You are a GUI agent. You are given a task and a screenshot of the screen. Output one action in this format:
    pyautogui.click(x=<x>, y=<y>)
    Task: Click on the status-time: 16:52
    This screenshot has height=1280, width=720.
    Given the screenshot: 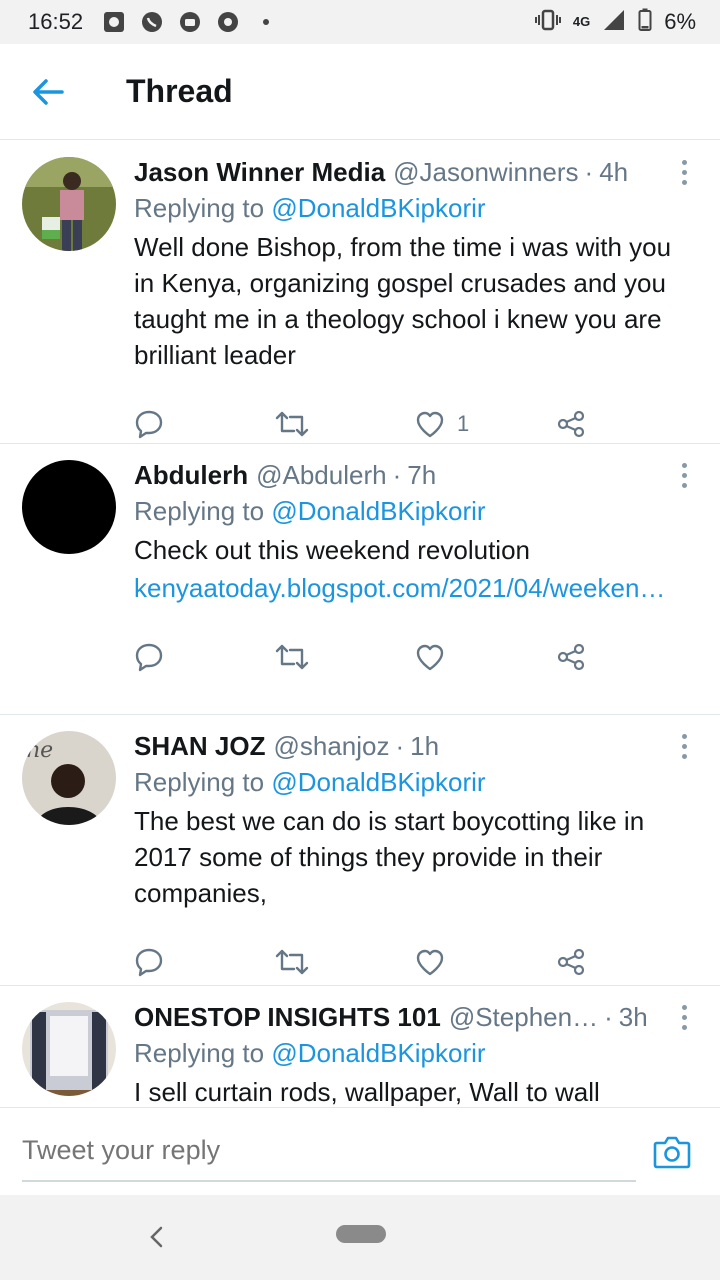 What is the action you would take?
    pyautogui.click(x=56, y=21)
    